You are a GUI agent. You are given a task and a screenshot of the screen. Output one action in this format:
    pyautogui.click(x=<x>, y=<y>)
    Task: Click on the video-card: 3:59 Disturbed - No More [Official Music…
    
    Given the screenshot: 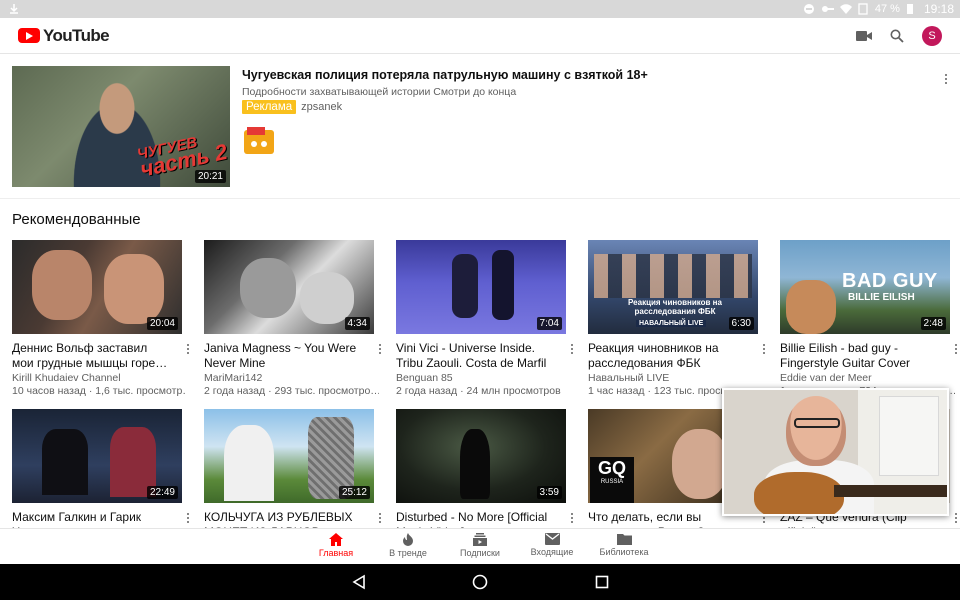 What is the action you would take?
    pyautogui.click(x=485, y=474)
    